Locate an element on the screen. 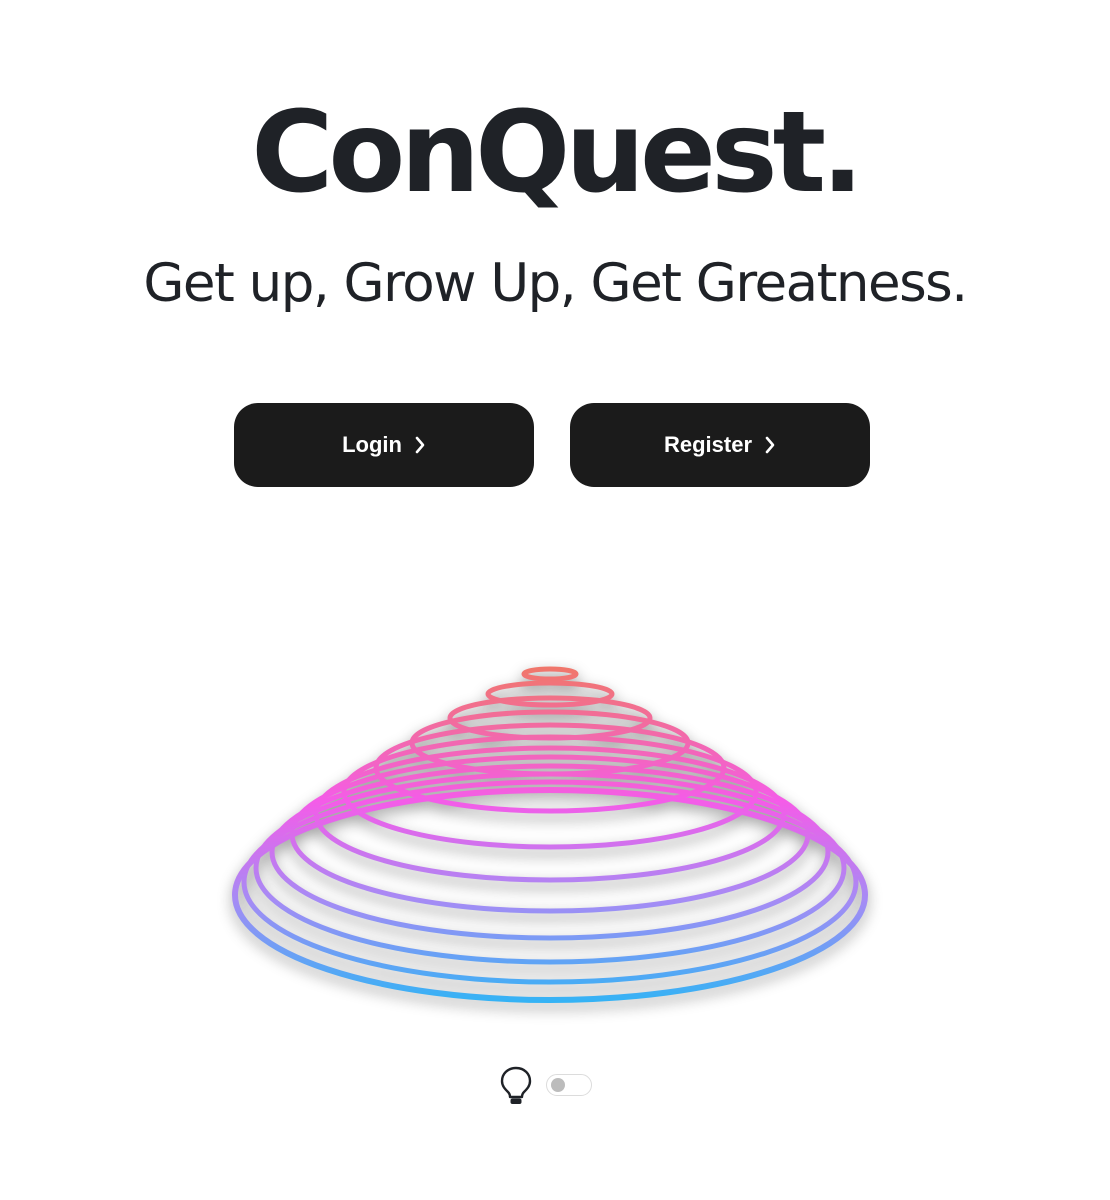 This screenshot has width=1110, height=1200. login-button: Login is located at coordinates (384, 445).